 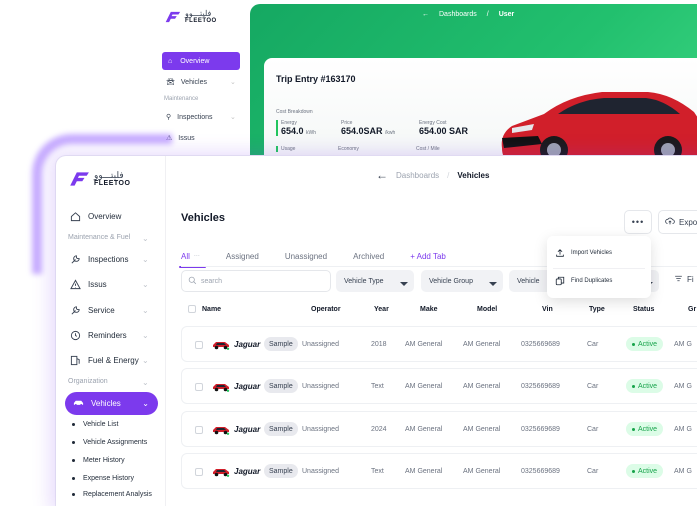 I want to click on back-nav-issues-label: Issus, so click(x=186, y=138).